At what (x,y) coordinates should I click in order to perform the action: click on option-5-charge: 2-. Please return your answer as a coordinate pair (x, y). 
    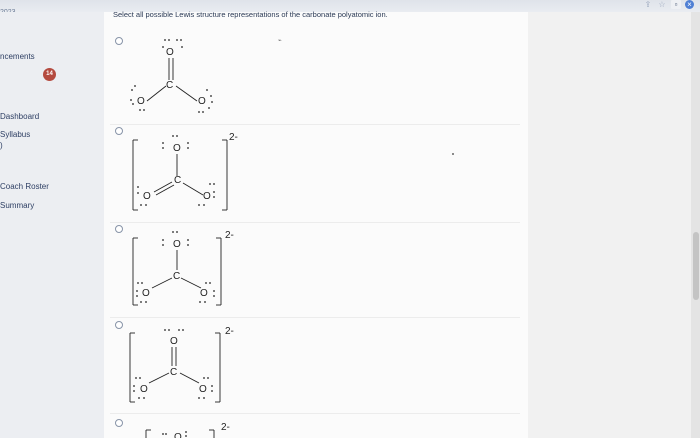
    Looking at the image, I should click on (225, 427).